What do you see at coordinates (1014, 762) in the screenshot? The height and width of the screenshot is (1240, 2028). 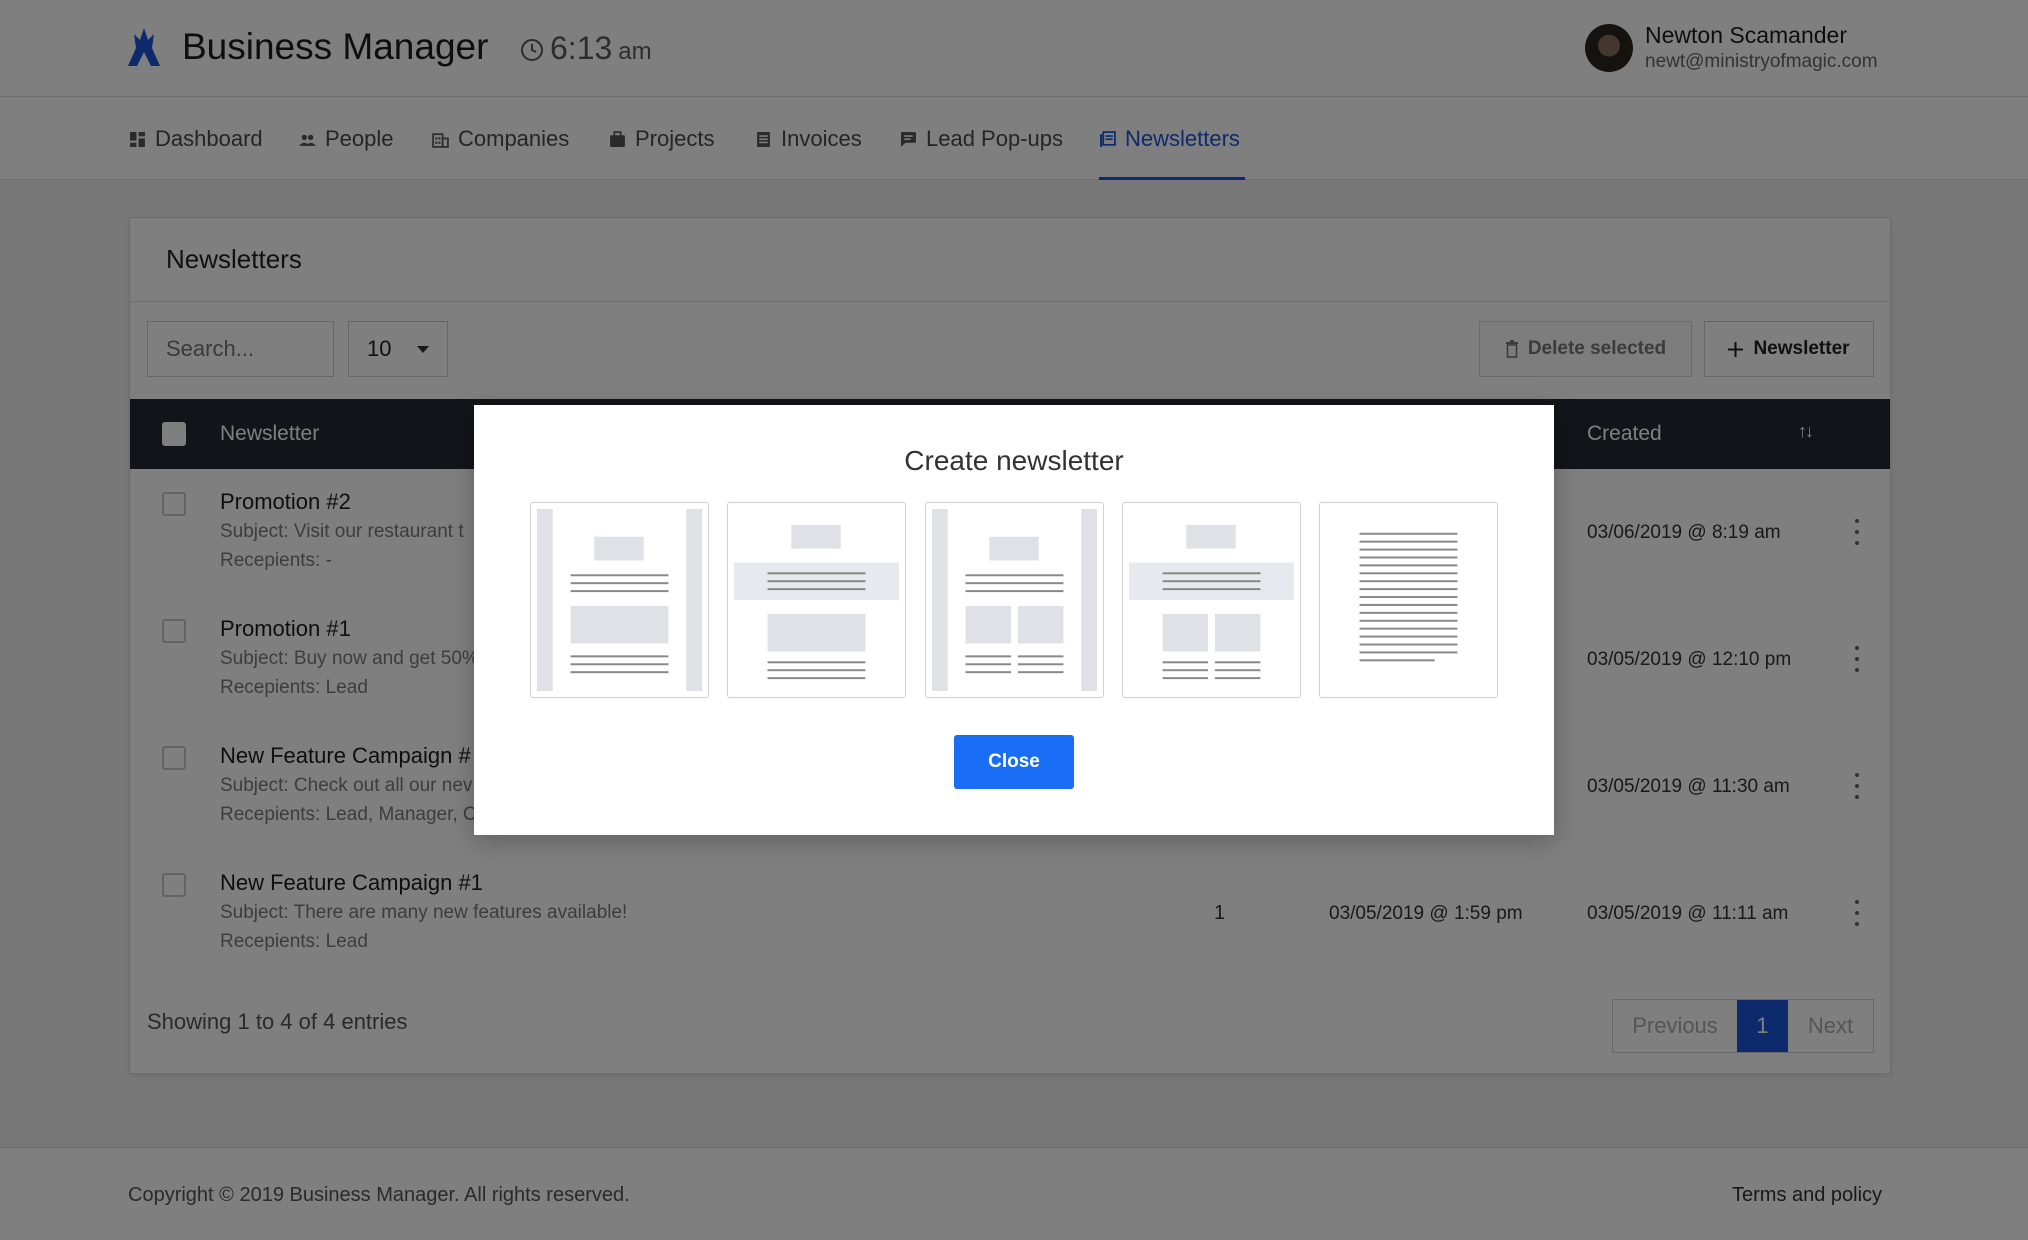 I see `close-button: Close` at bounding box center [1014, 762].